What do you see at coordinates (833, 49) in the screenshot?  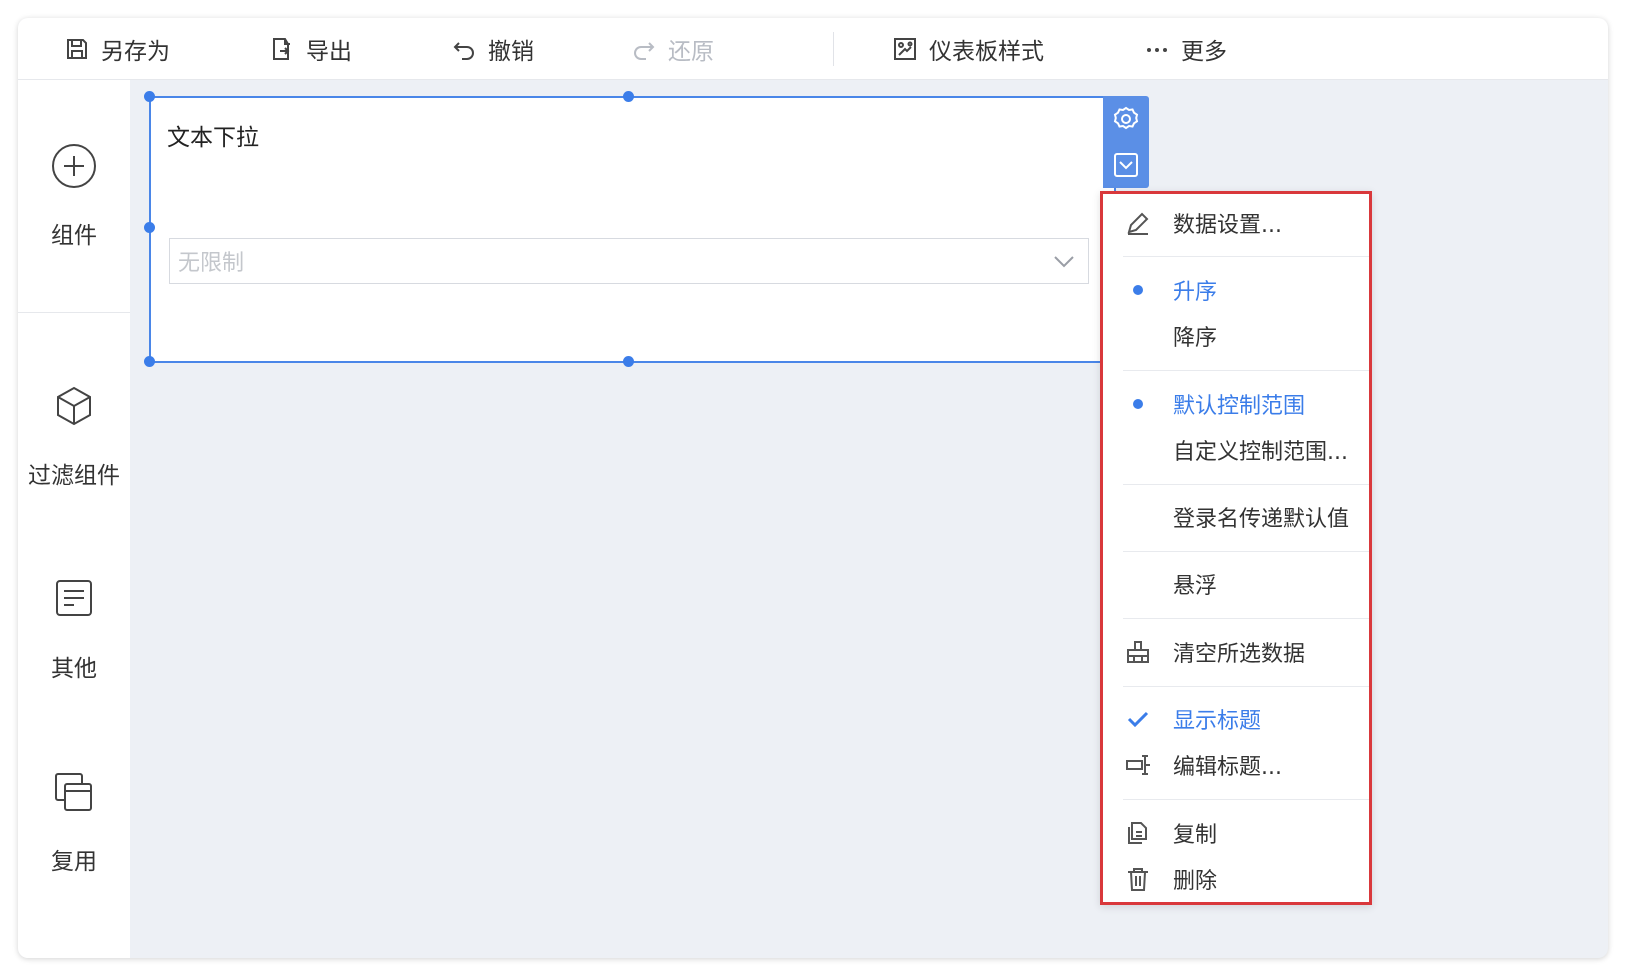 I see `toolbar-divider` at bounding box center [833, 49].